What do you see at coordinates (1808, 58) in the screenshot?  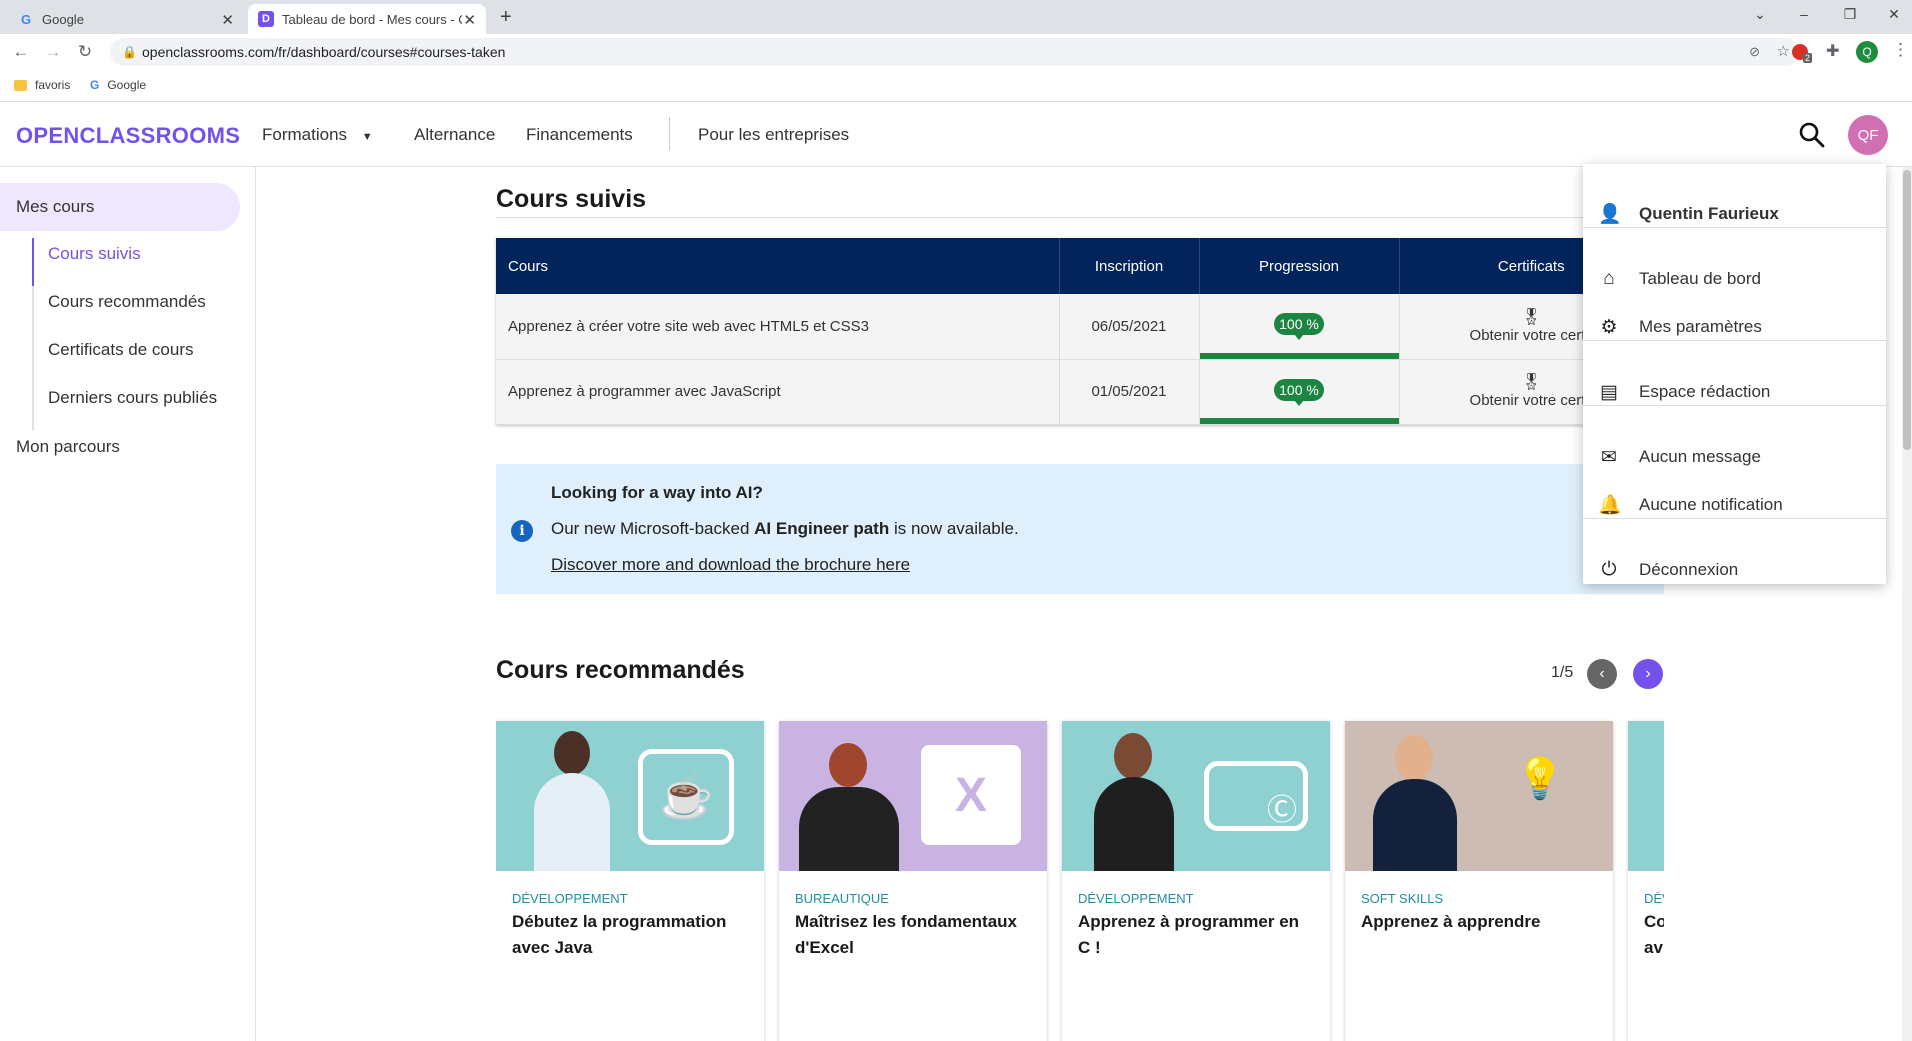 I see `extension-badge: 2` at bounding box center [1808, 58].